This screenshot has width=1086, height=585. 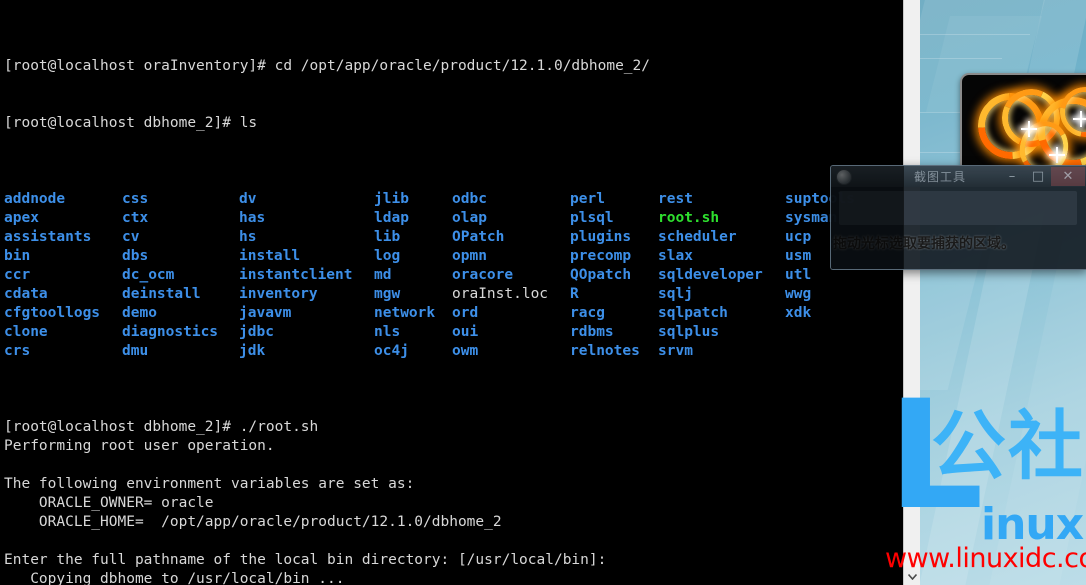 What do you see at coordinates (26, 332) in the screenshot?
I see `ls-entry: clone` at bounding box center [26, 332].